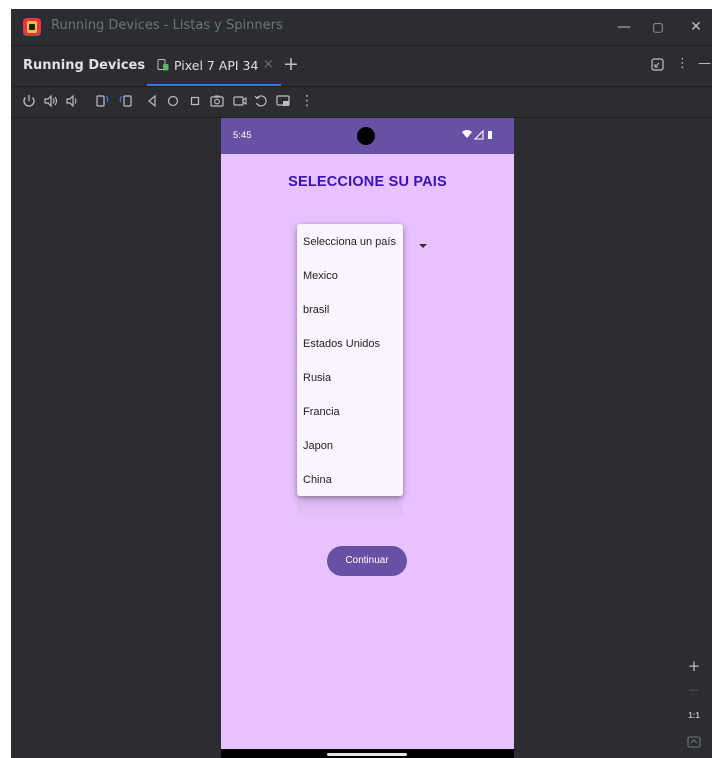  I want to click on camera-cutout, so click(366, 136).